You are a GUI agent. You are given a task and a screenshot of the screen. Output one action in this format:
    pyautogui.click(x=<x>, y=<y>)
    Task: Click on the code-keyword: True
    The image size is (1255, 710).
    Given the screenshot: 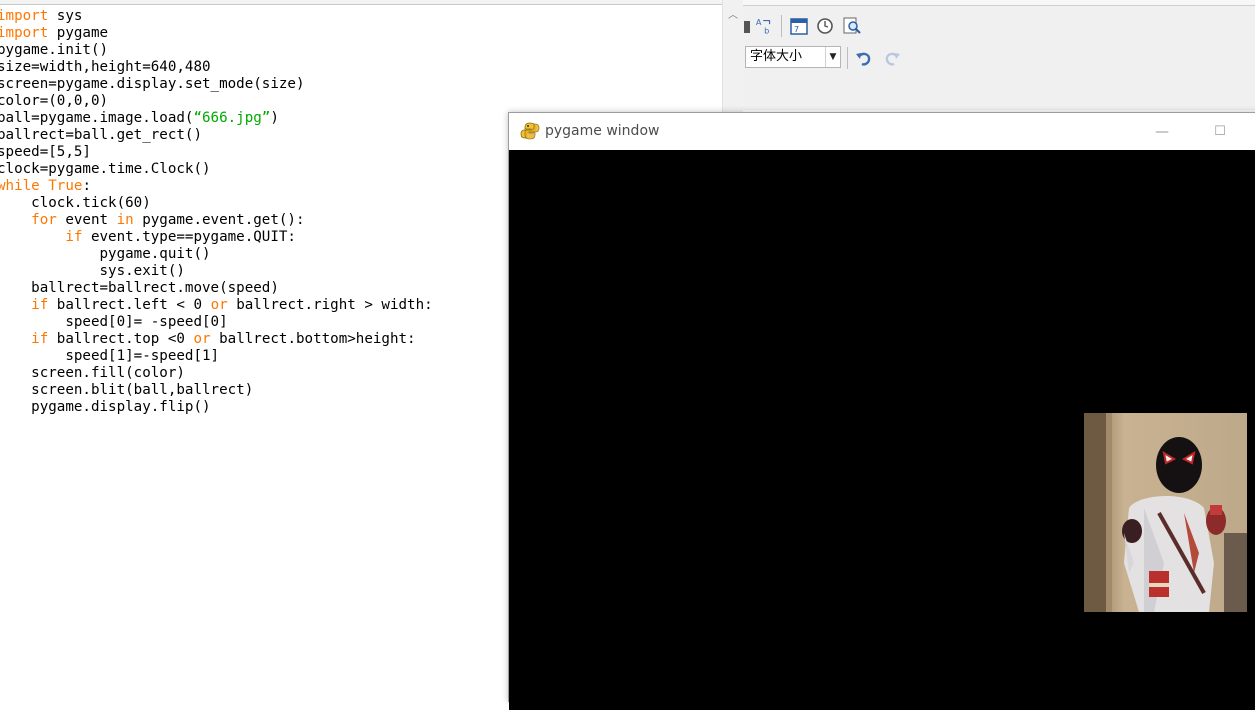 What is the action you would take?
    pyautogui.click(x=65, y=186)
    